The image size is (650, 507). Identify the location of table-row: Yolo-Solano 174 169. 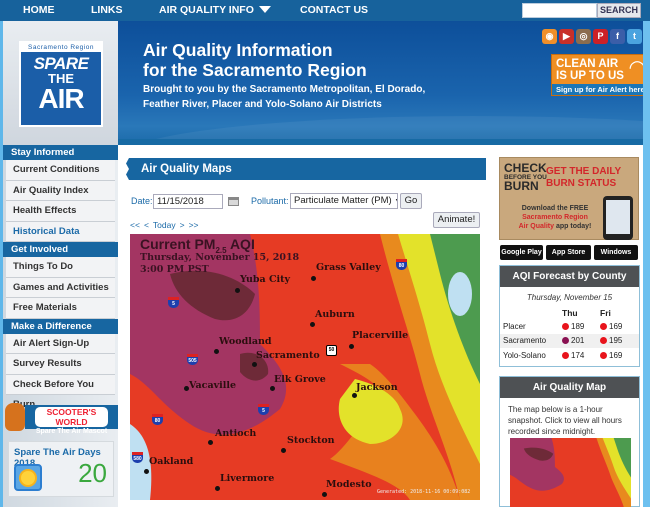
(569, 355).